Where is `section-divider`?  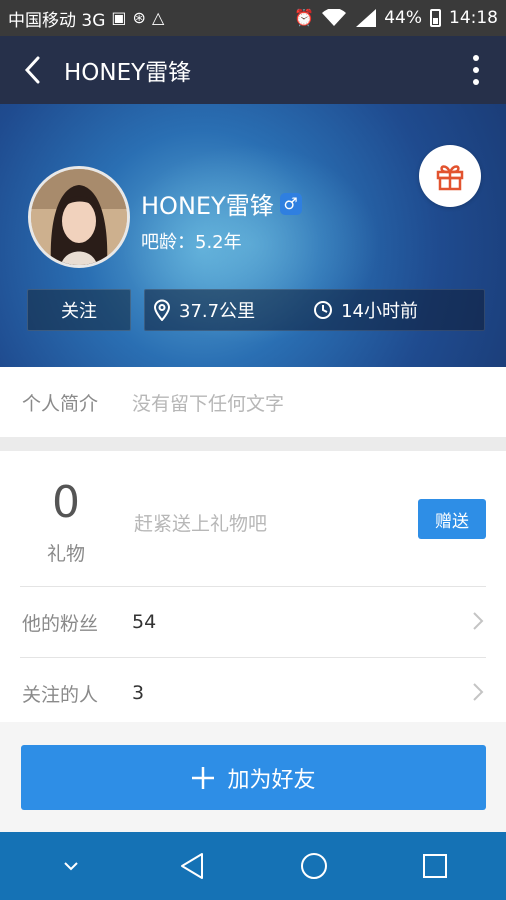 section-divider is located at coordinates (253, 444).